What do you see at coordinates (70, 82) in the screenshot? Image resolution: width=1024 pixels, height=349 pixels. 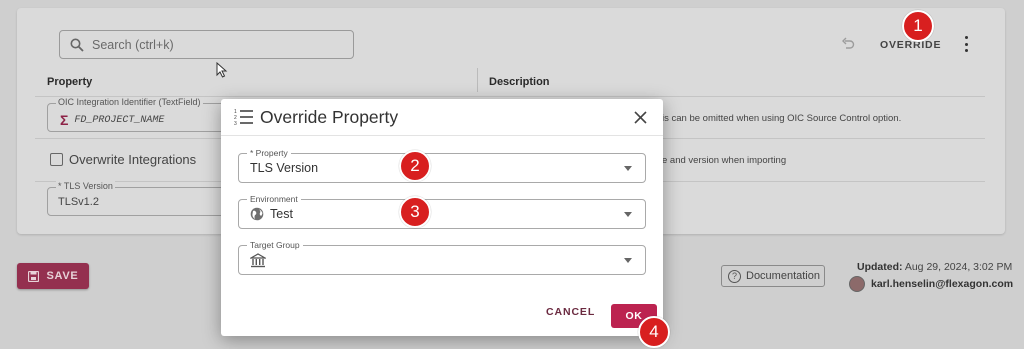 I see `property-column-header: Property` at bounding box center [70, 82].